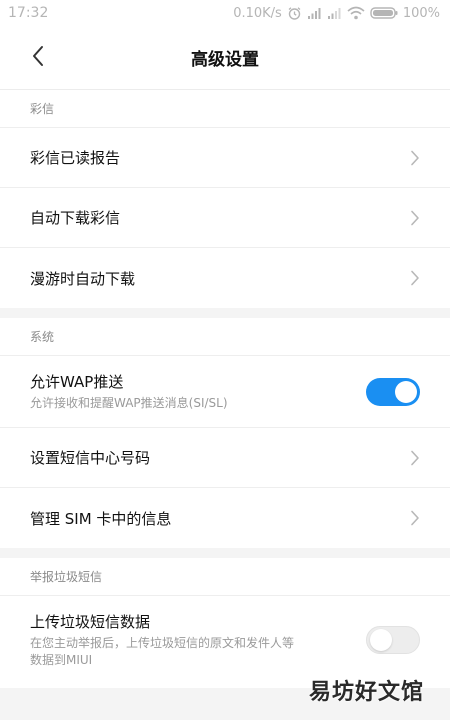 Image resolution: width=450 pixels, height=720 pixels. I want to click on item-label: 允许WAP推送, so click(77, 382).